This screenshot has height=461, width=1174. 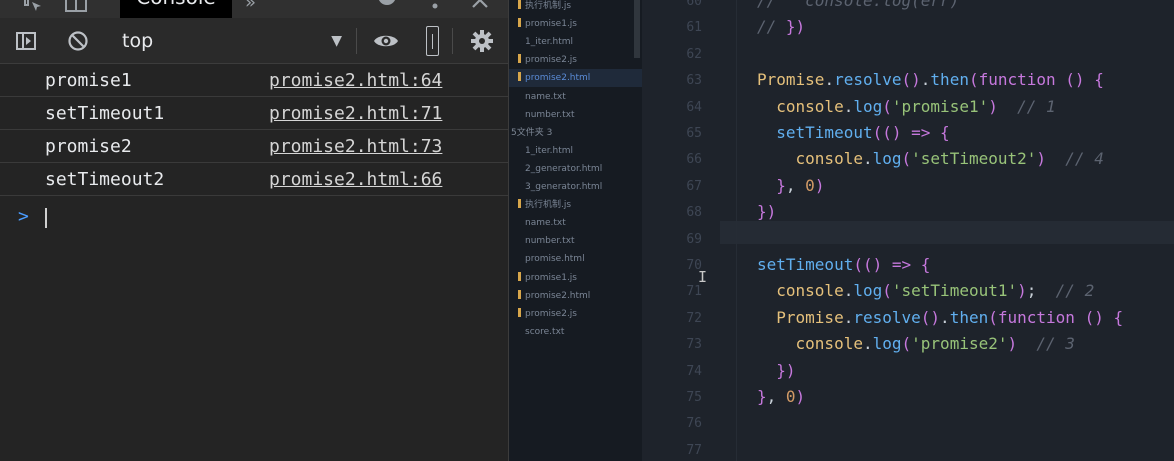 What do you see at coordinates (33, 8) in the screenshot?
I see `inspect-element-icon` at bounding box center [33, 8].